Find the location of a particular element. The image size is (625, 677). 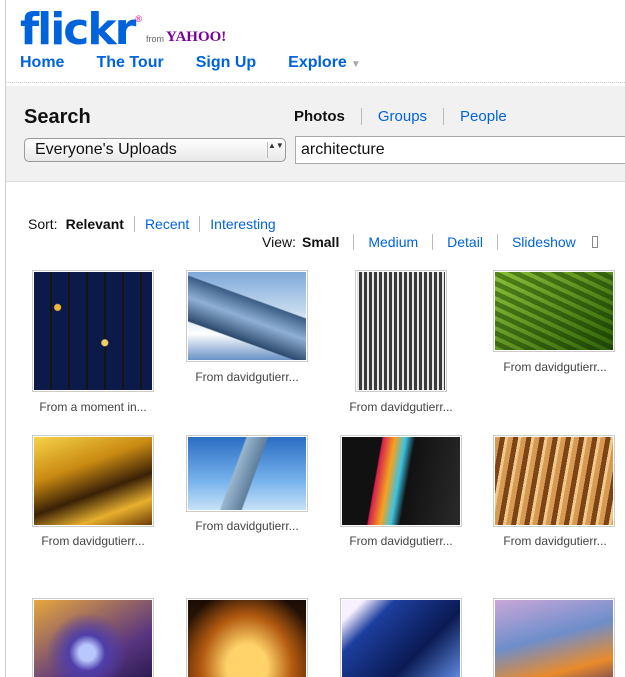

nav-explore: Explore is located at coordinates (317, 63).